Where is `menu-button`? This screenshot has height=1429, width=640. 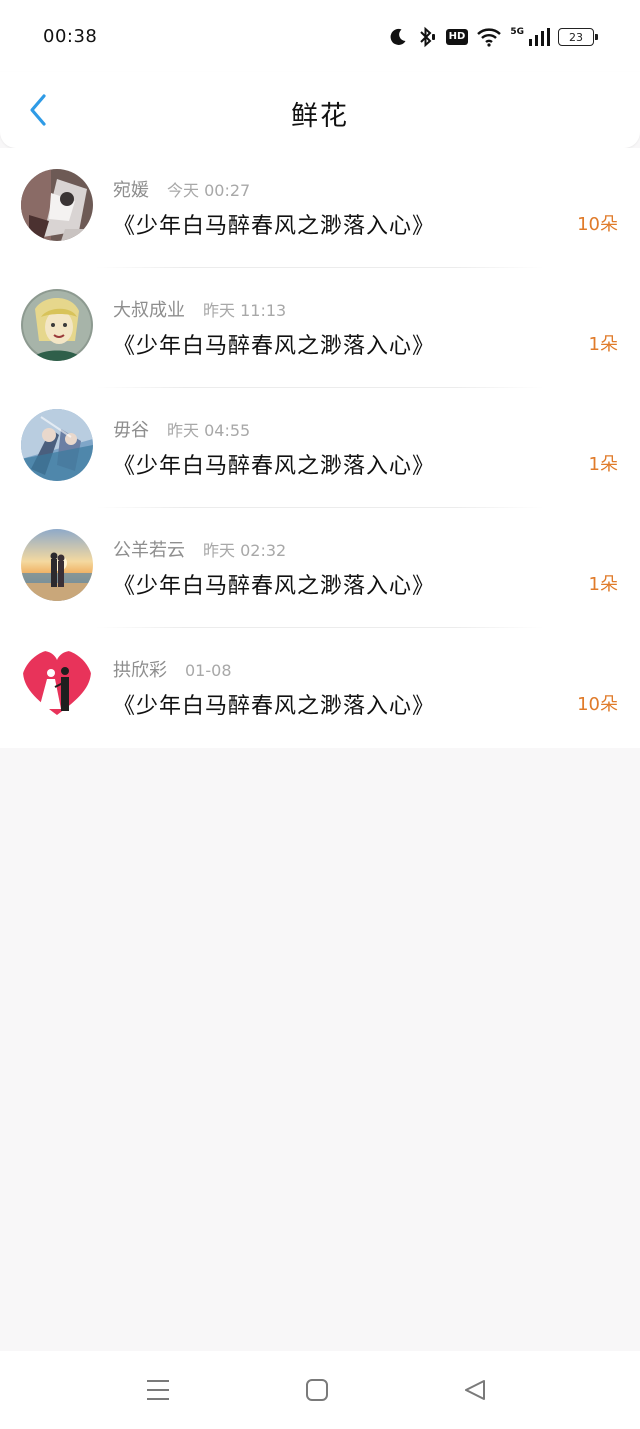 menu-button is located at coordinates (158, 1390).